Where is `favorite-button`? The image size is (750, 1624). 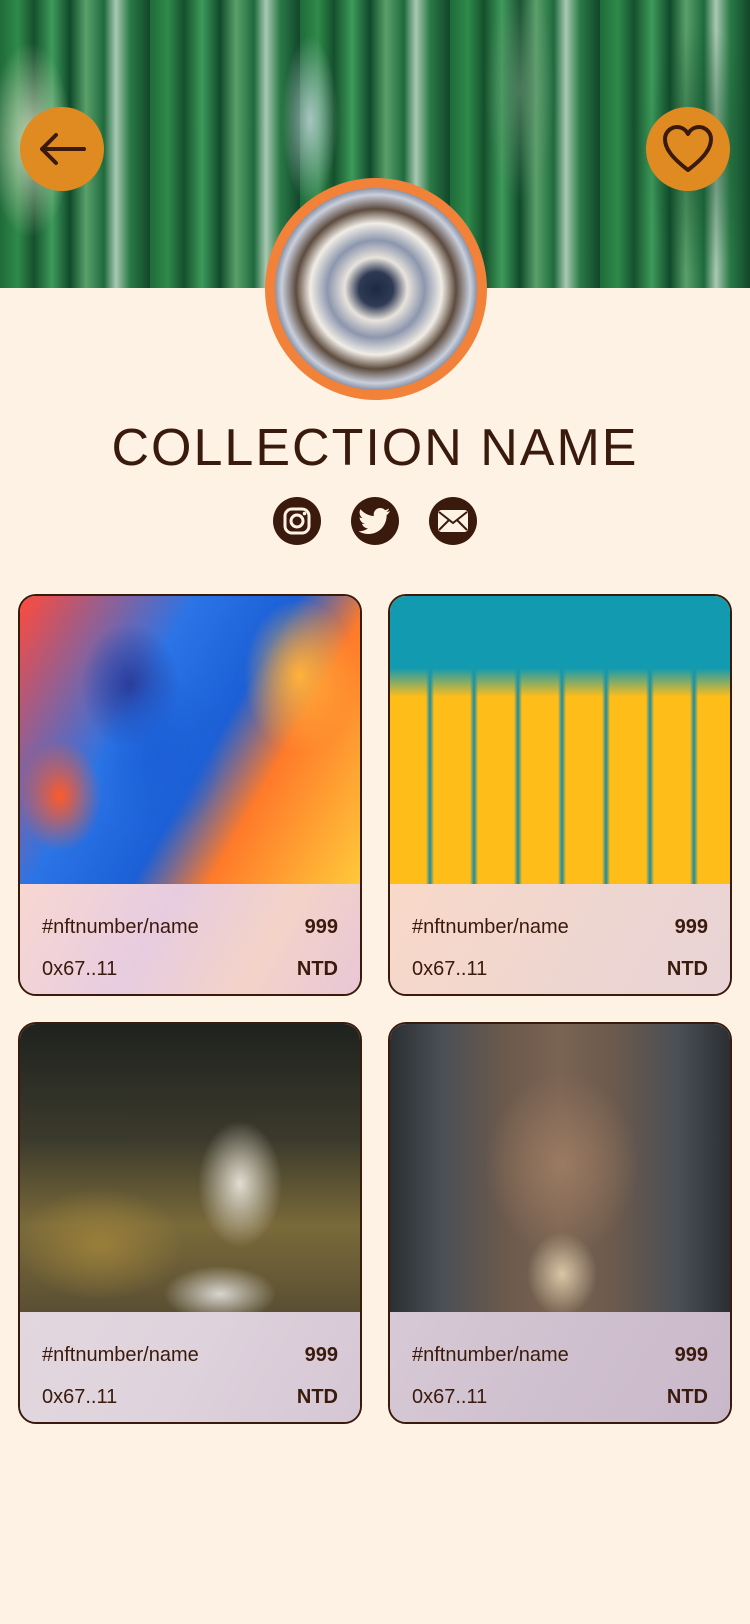
favorite-button is located at coordinates (688, 149).